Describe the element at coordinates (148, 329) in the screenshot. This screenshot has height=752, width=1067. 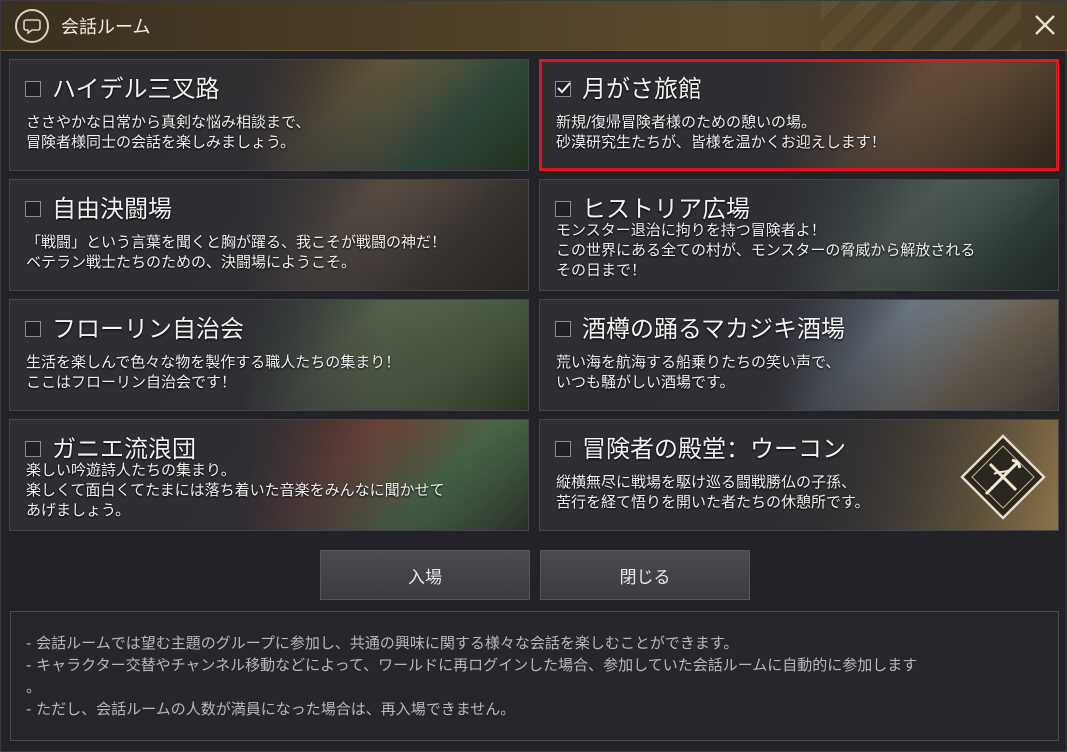
I see `room-name: フローリン自治会` at that location.